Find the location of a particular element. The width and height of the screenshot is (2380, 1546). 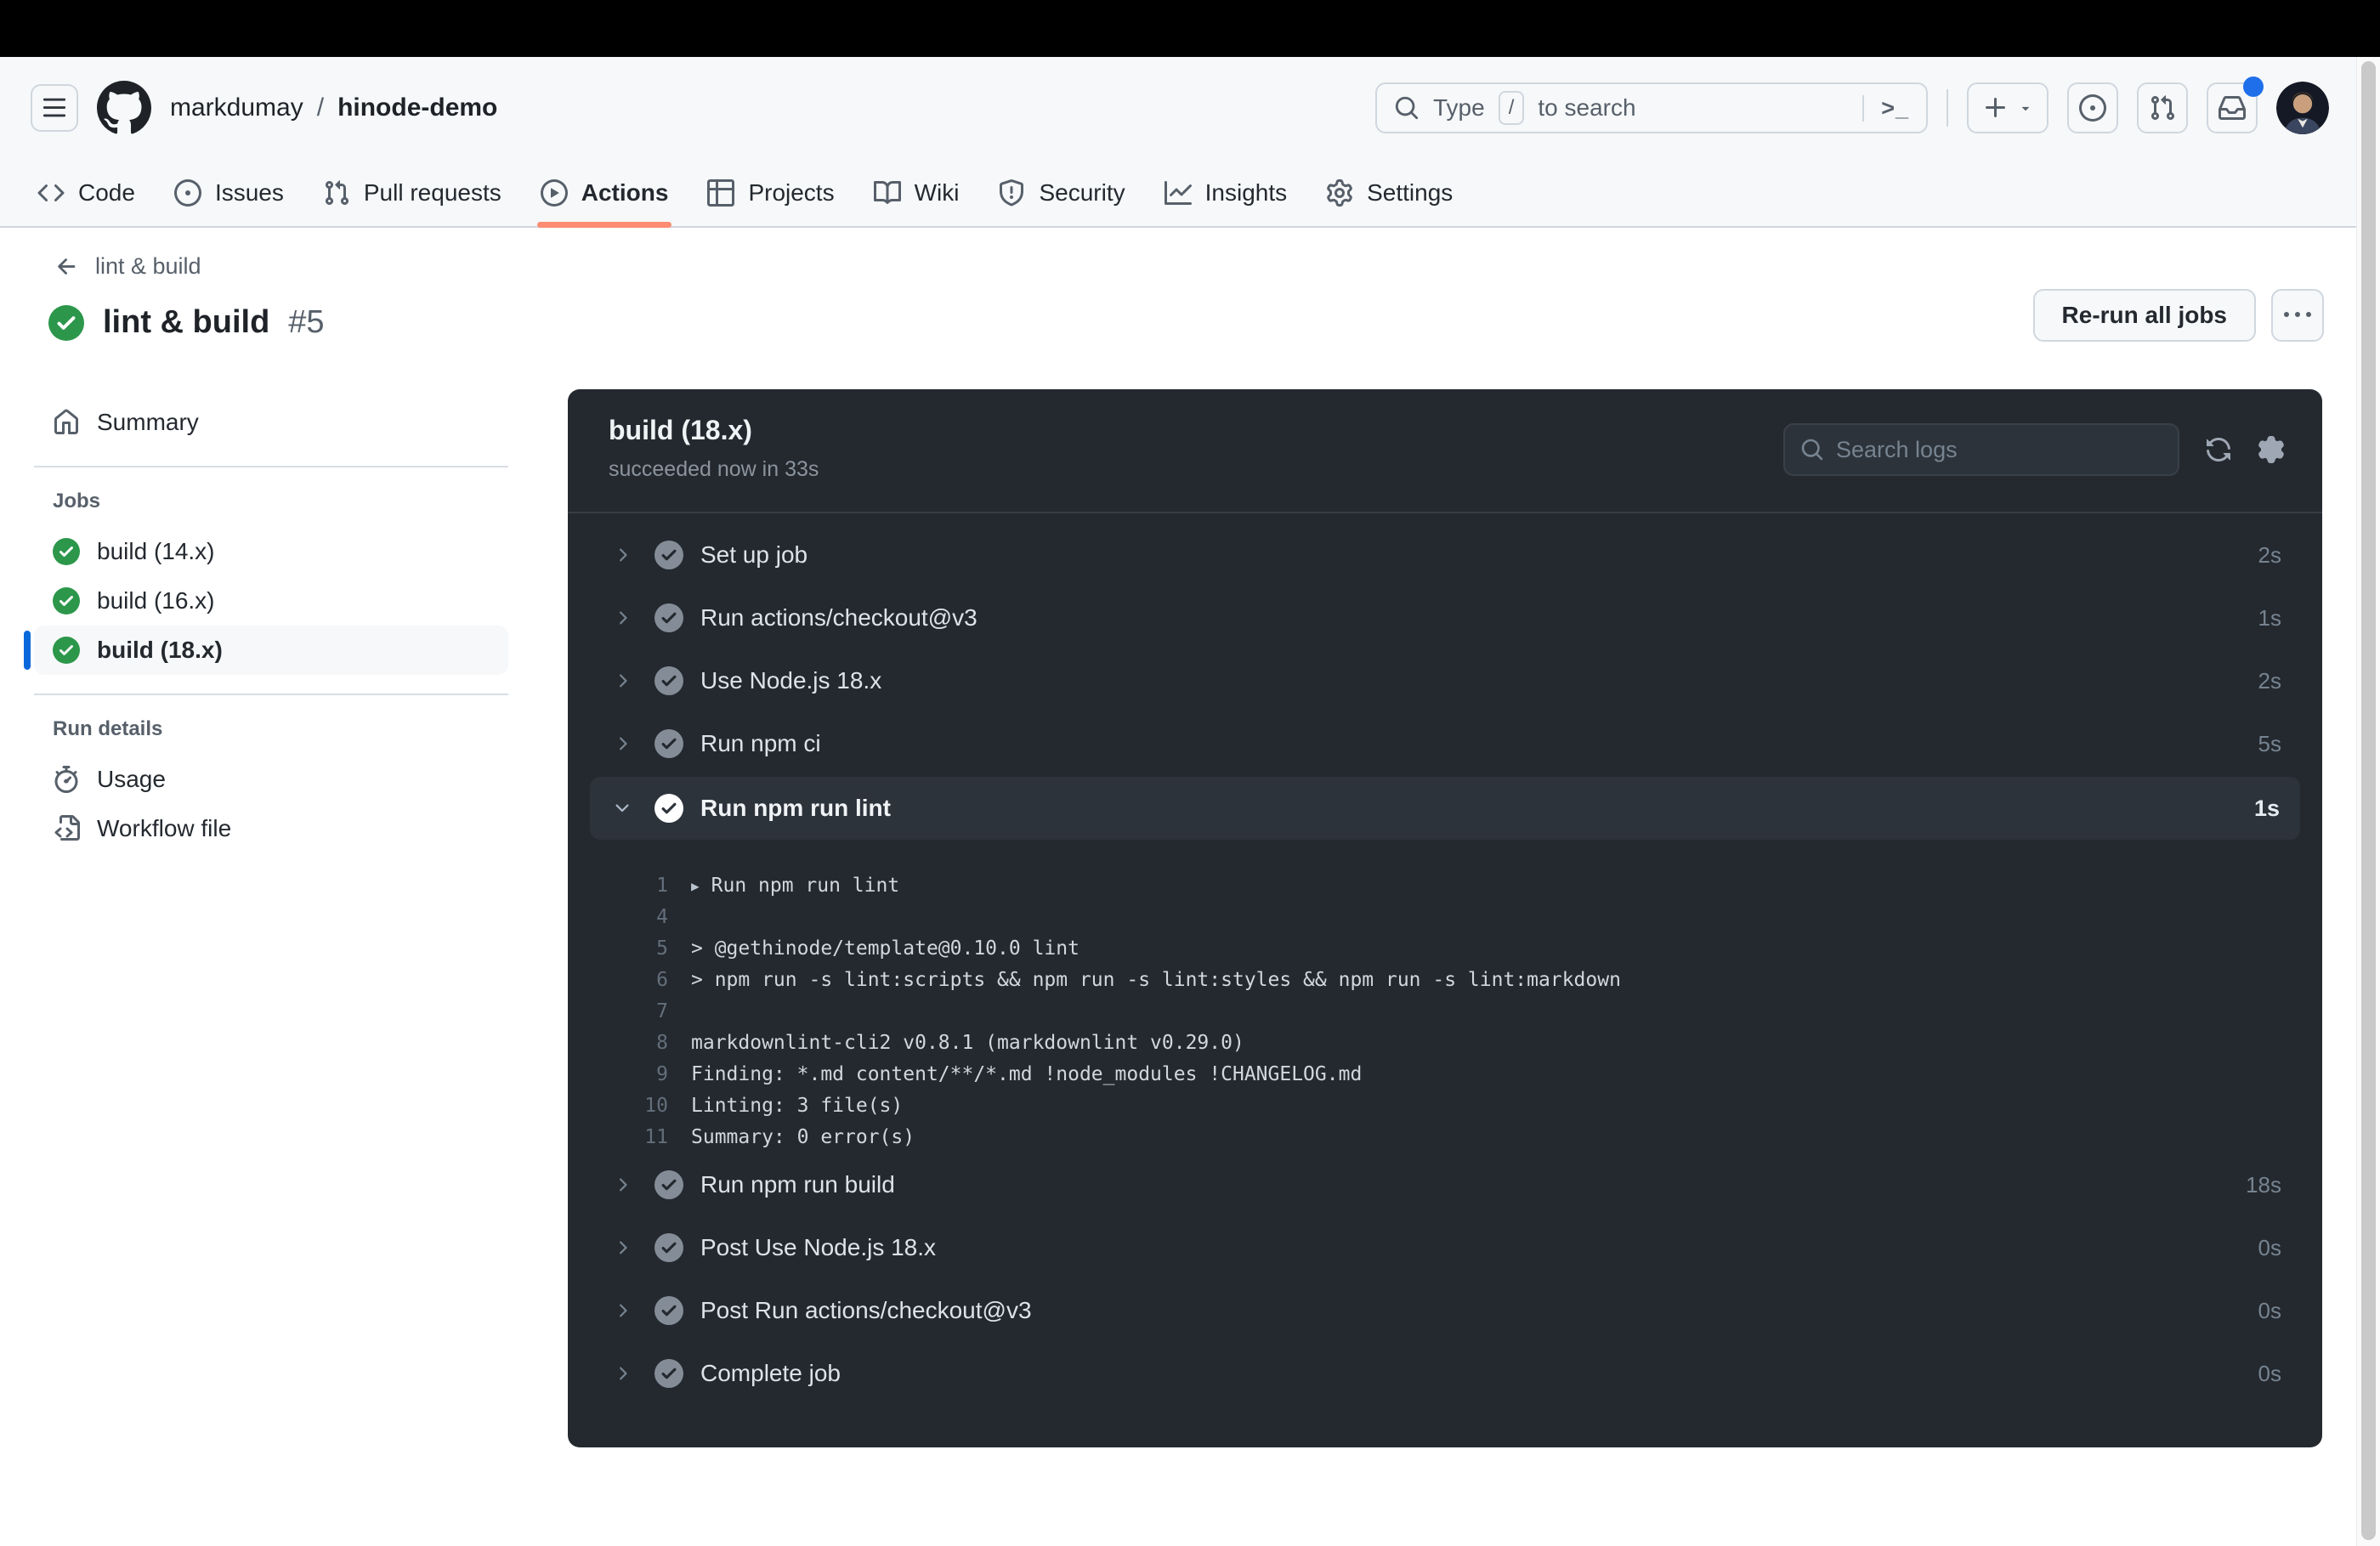

slash-key-hint: / is located at coordinates (1511, 108).